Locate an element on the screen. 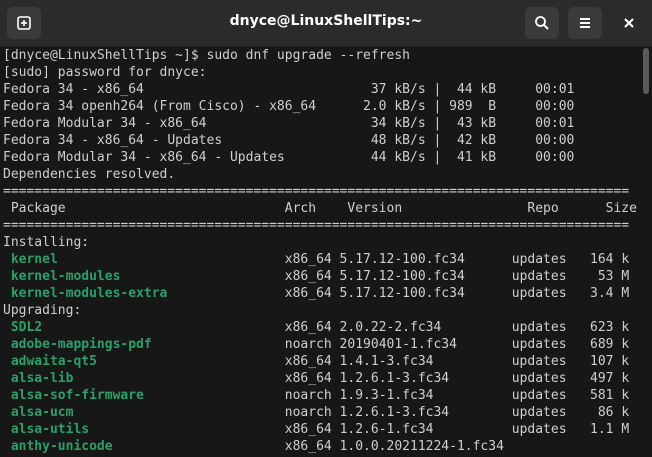 Image resolution: width=652 pixels, height=457 pixels. close-icon is located at coordinates (629, 23).